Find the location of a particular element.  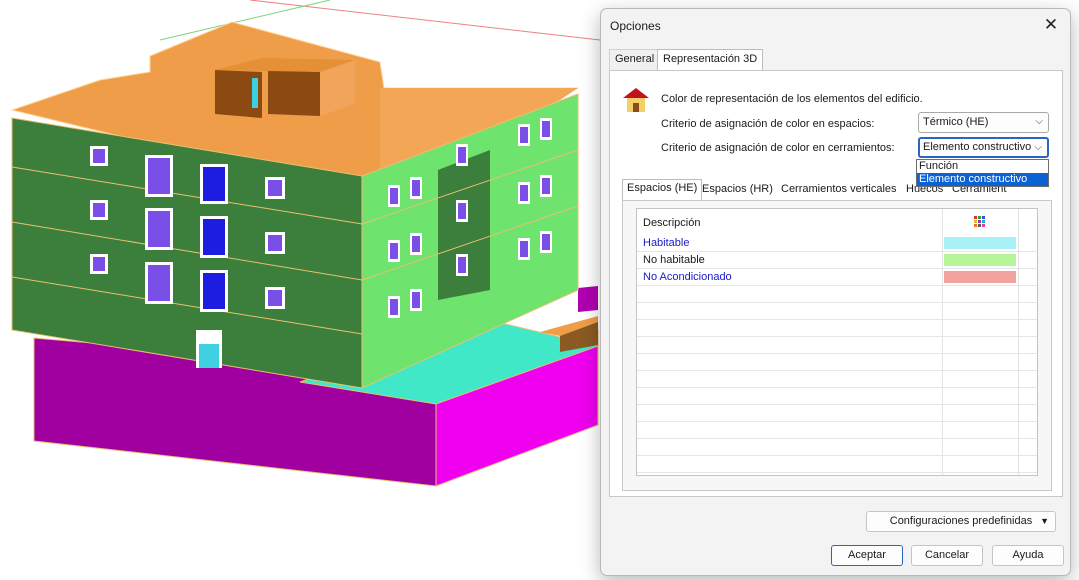

presets-button: Configuraciones predefinidas ▼ is located at coordinates (961, 521).